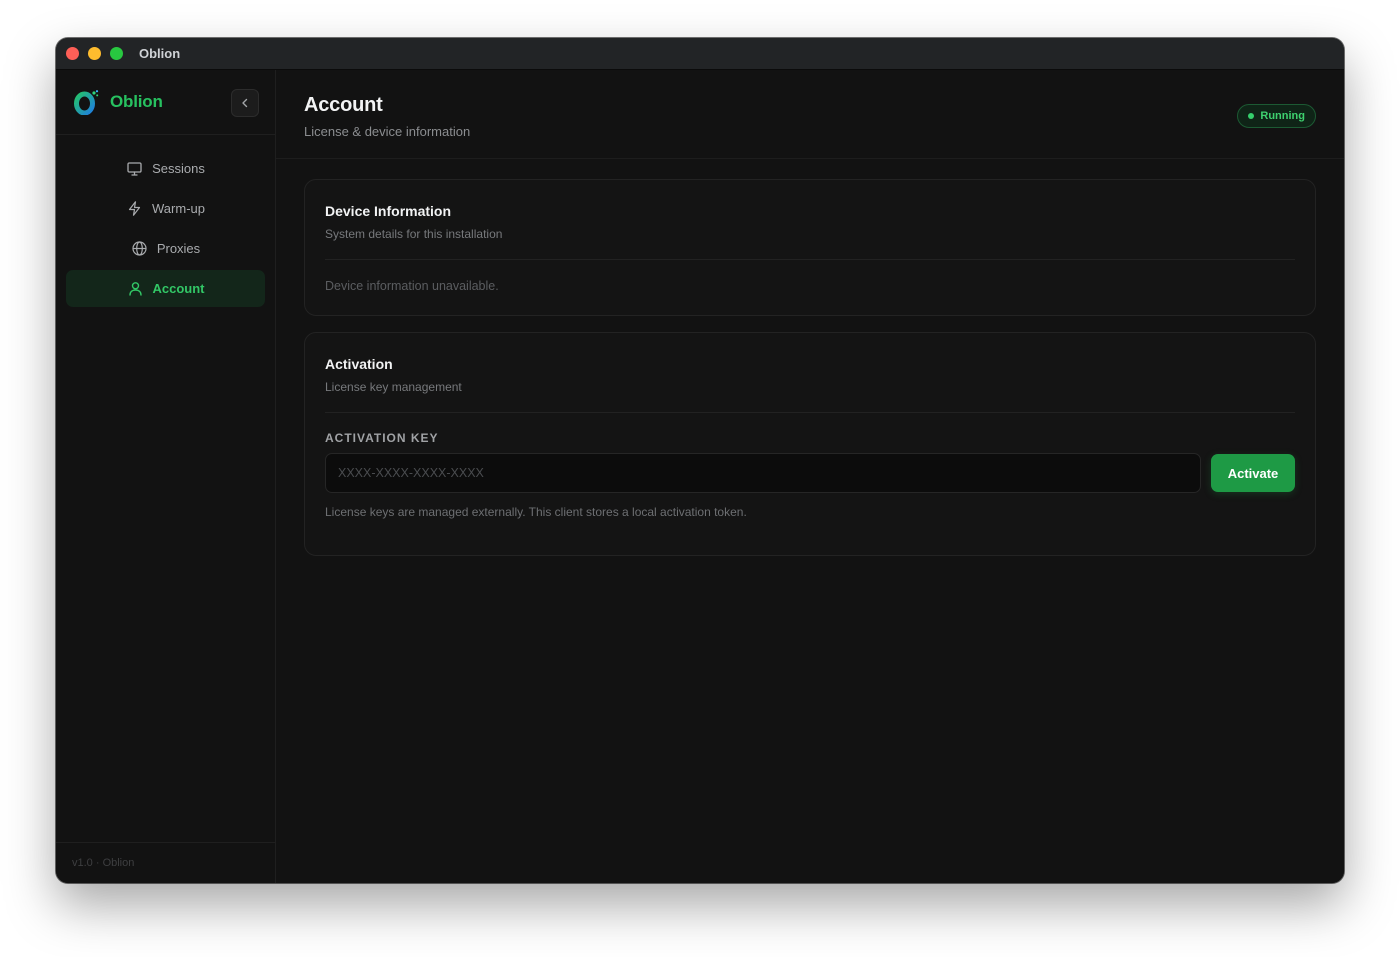 This screenshot has width=1400, height=957. What do you see at coordinates (72, 53) in the screenshot?
I see `close-window-button` at bounding box center [72, 53].